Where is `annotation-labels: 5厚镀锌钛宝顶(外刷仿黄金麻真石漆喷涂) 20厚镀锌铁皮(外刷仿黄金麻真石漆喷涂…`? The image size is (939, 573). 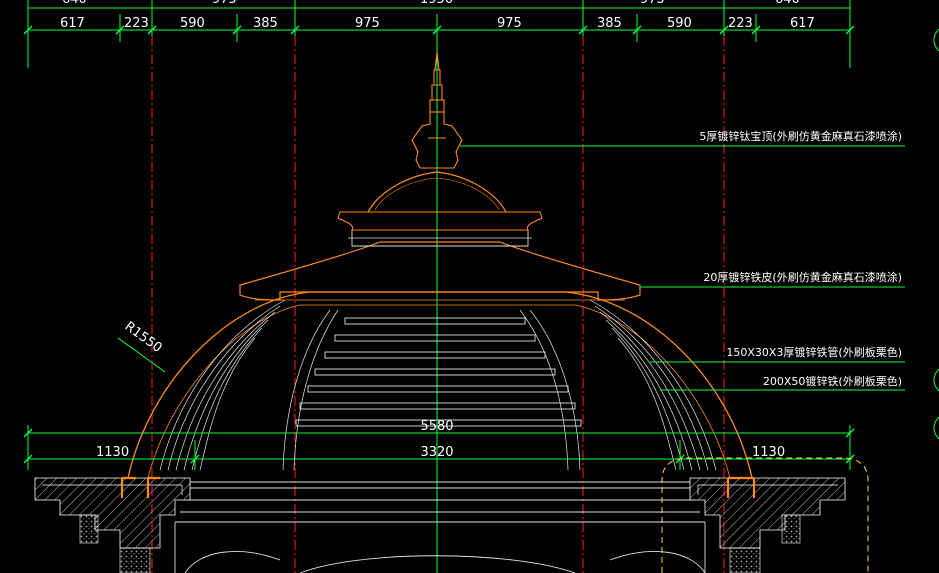 annotation-labels: 5厚镀锌钛宝顶(外刷仿黄金麻真石漆喷涂) 20厚镀锌铁皮(外刷仿黄金麻真石漆喷涂… is located at coordinates (800, 258).